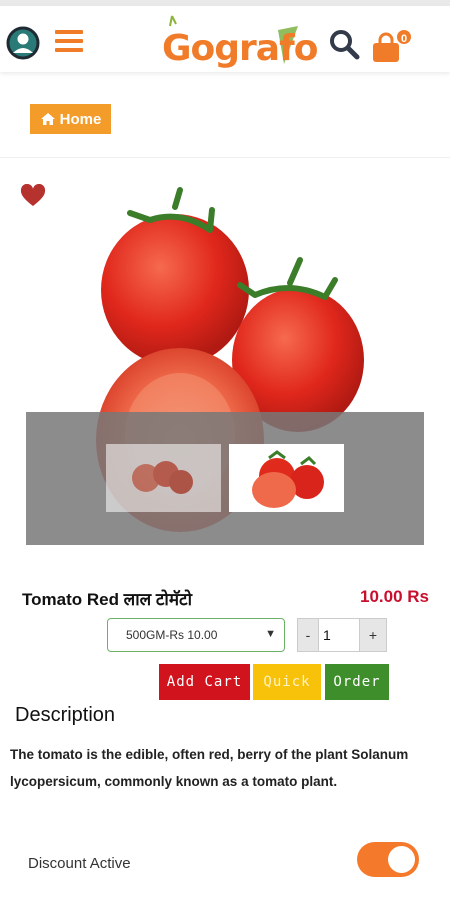 Image resolution: width=450 pixels, height=900 pixels. I want to click on caret-down-icon: ▼, so click(270, 634).